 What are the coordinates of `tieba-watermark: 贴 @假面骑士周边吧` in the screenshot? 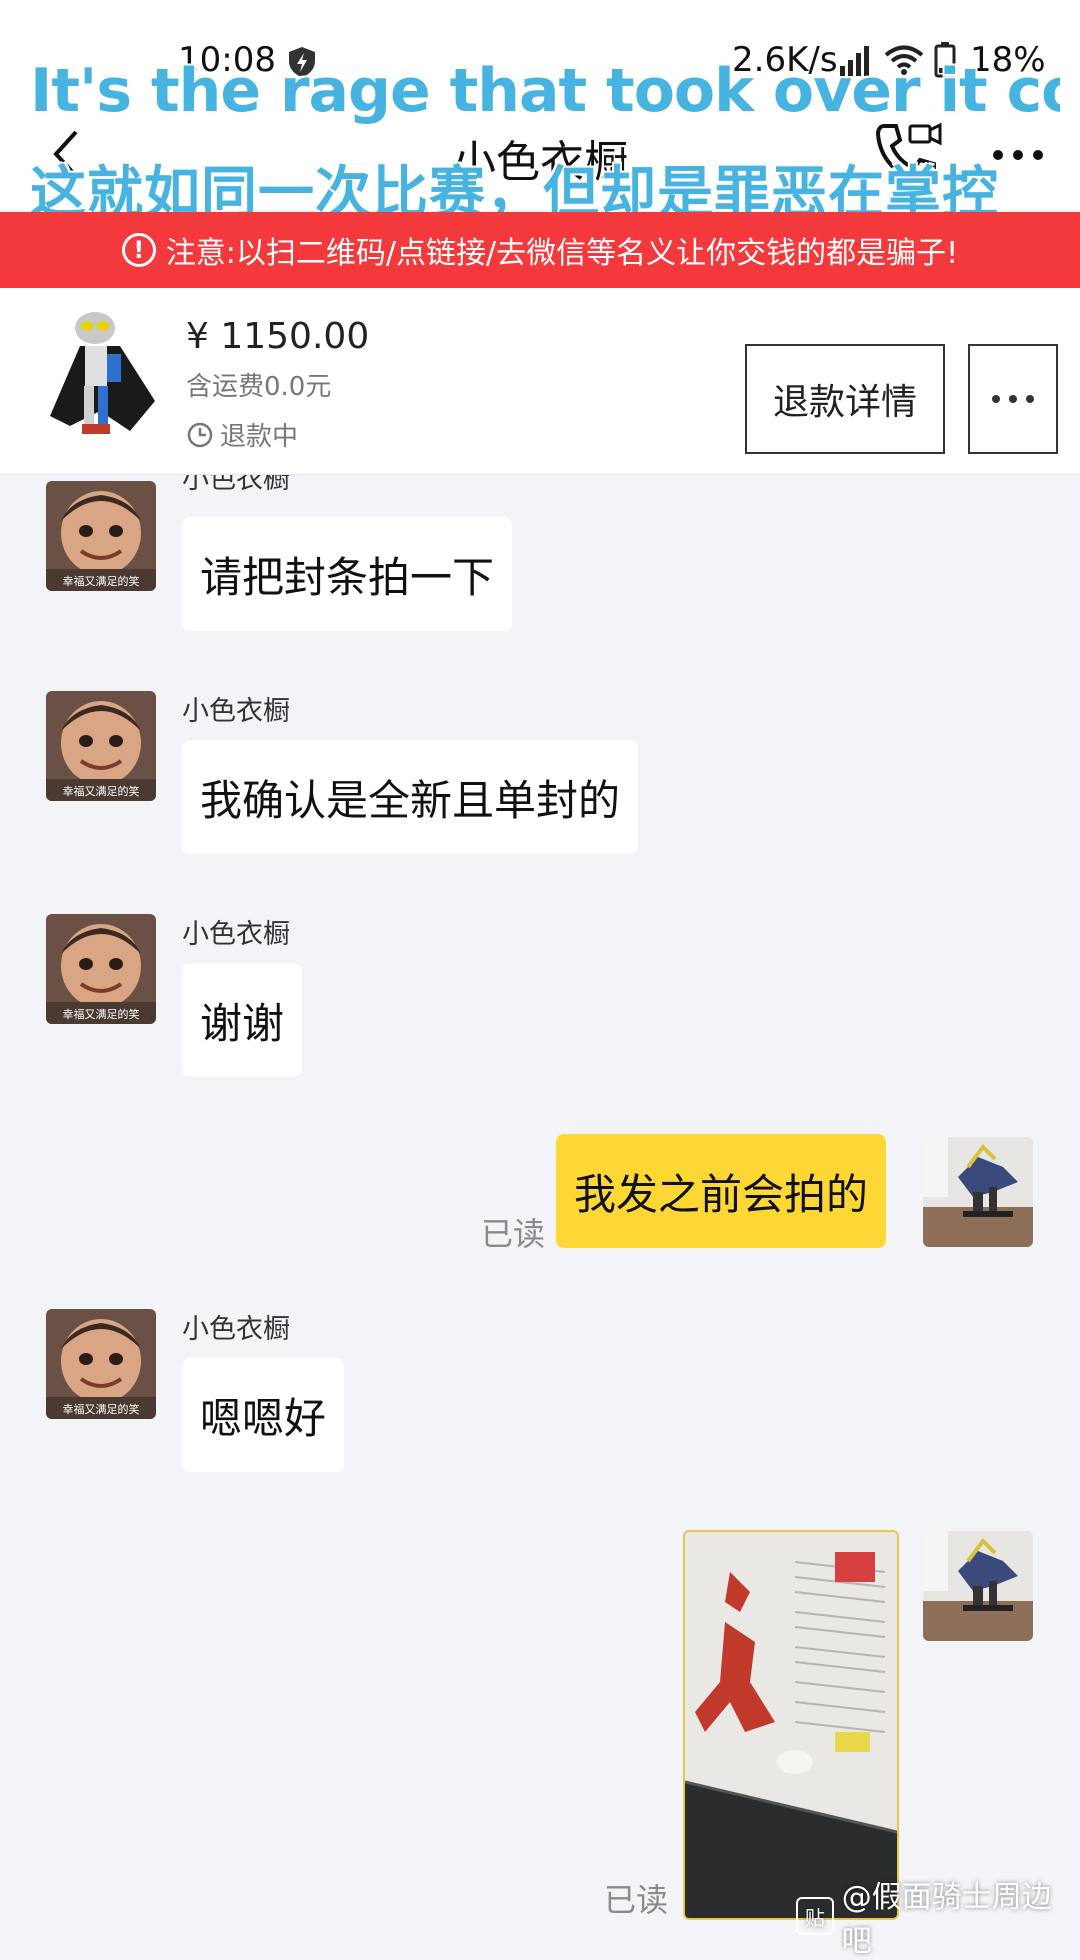 It's located at (938, 1916).